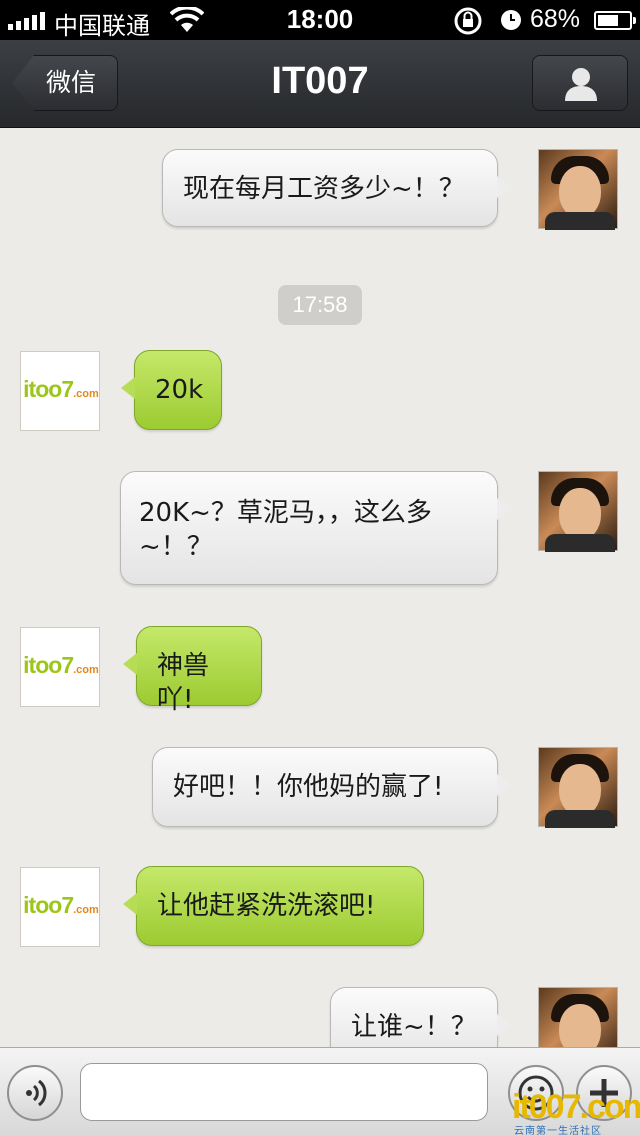 This screenshot has width=640, height=1136. I want to click on message-text: 让谁~！？, so click(414, 1027).